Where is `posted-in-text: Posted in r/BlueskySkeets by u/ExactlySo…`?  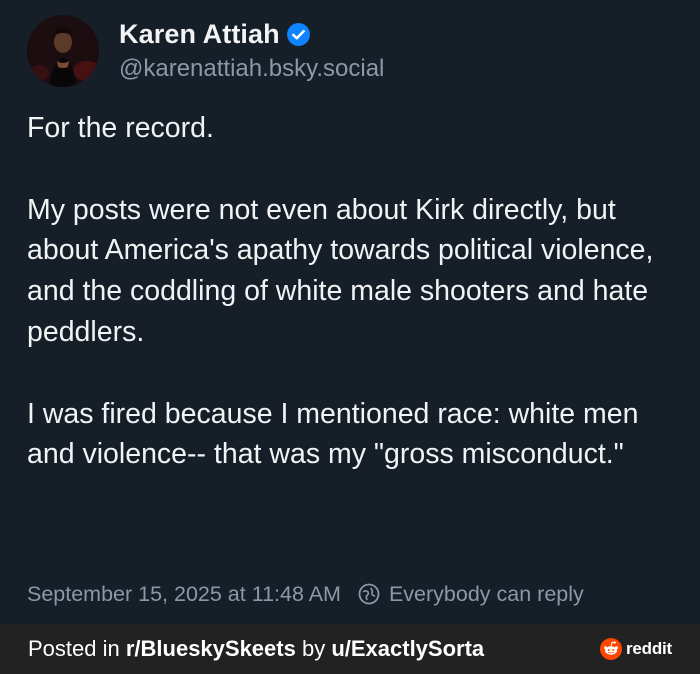 posted-in-text: Posted in r/BlueskySkeets by u/ExactlySo… is located at coordinates (256, 649).